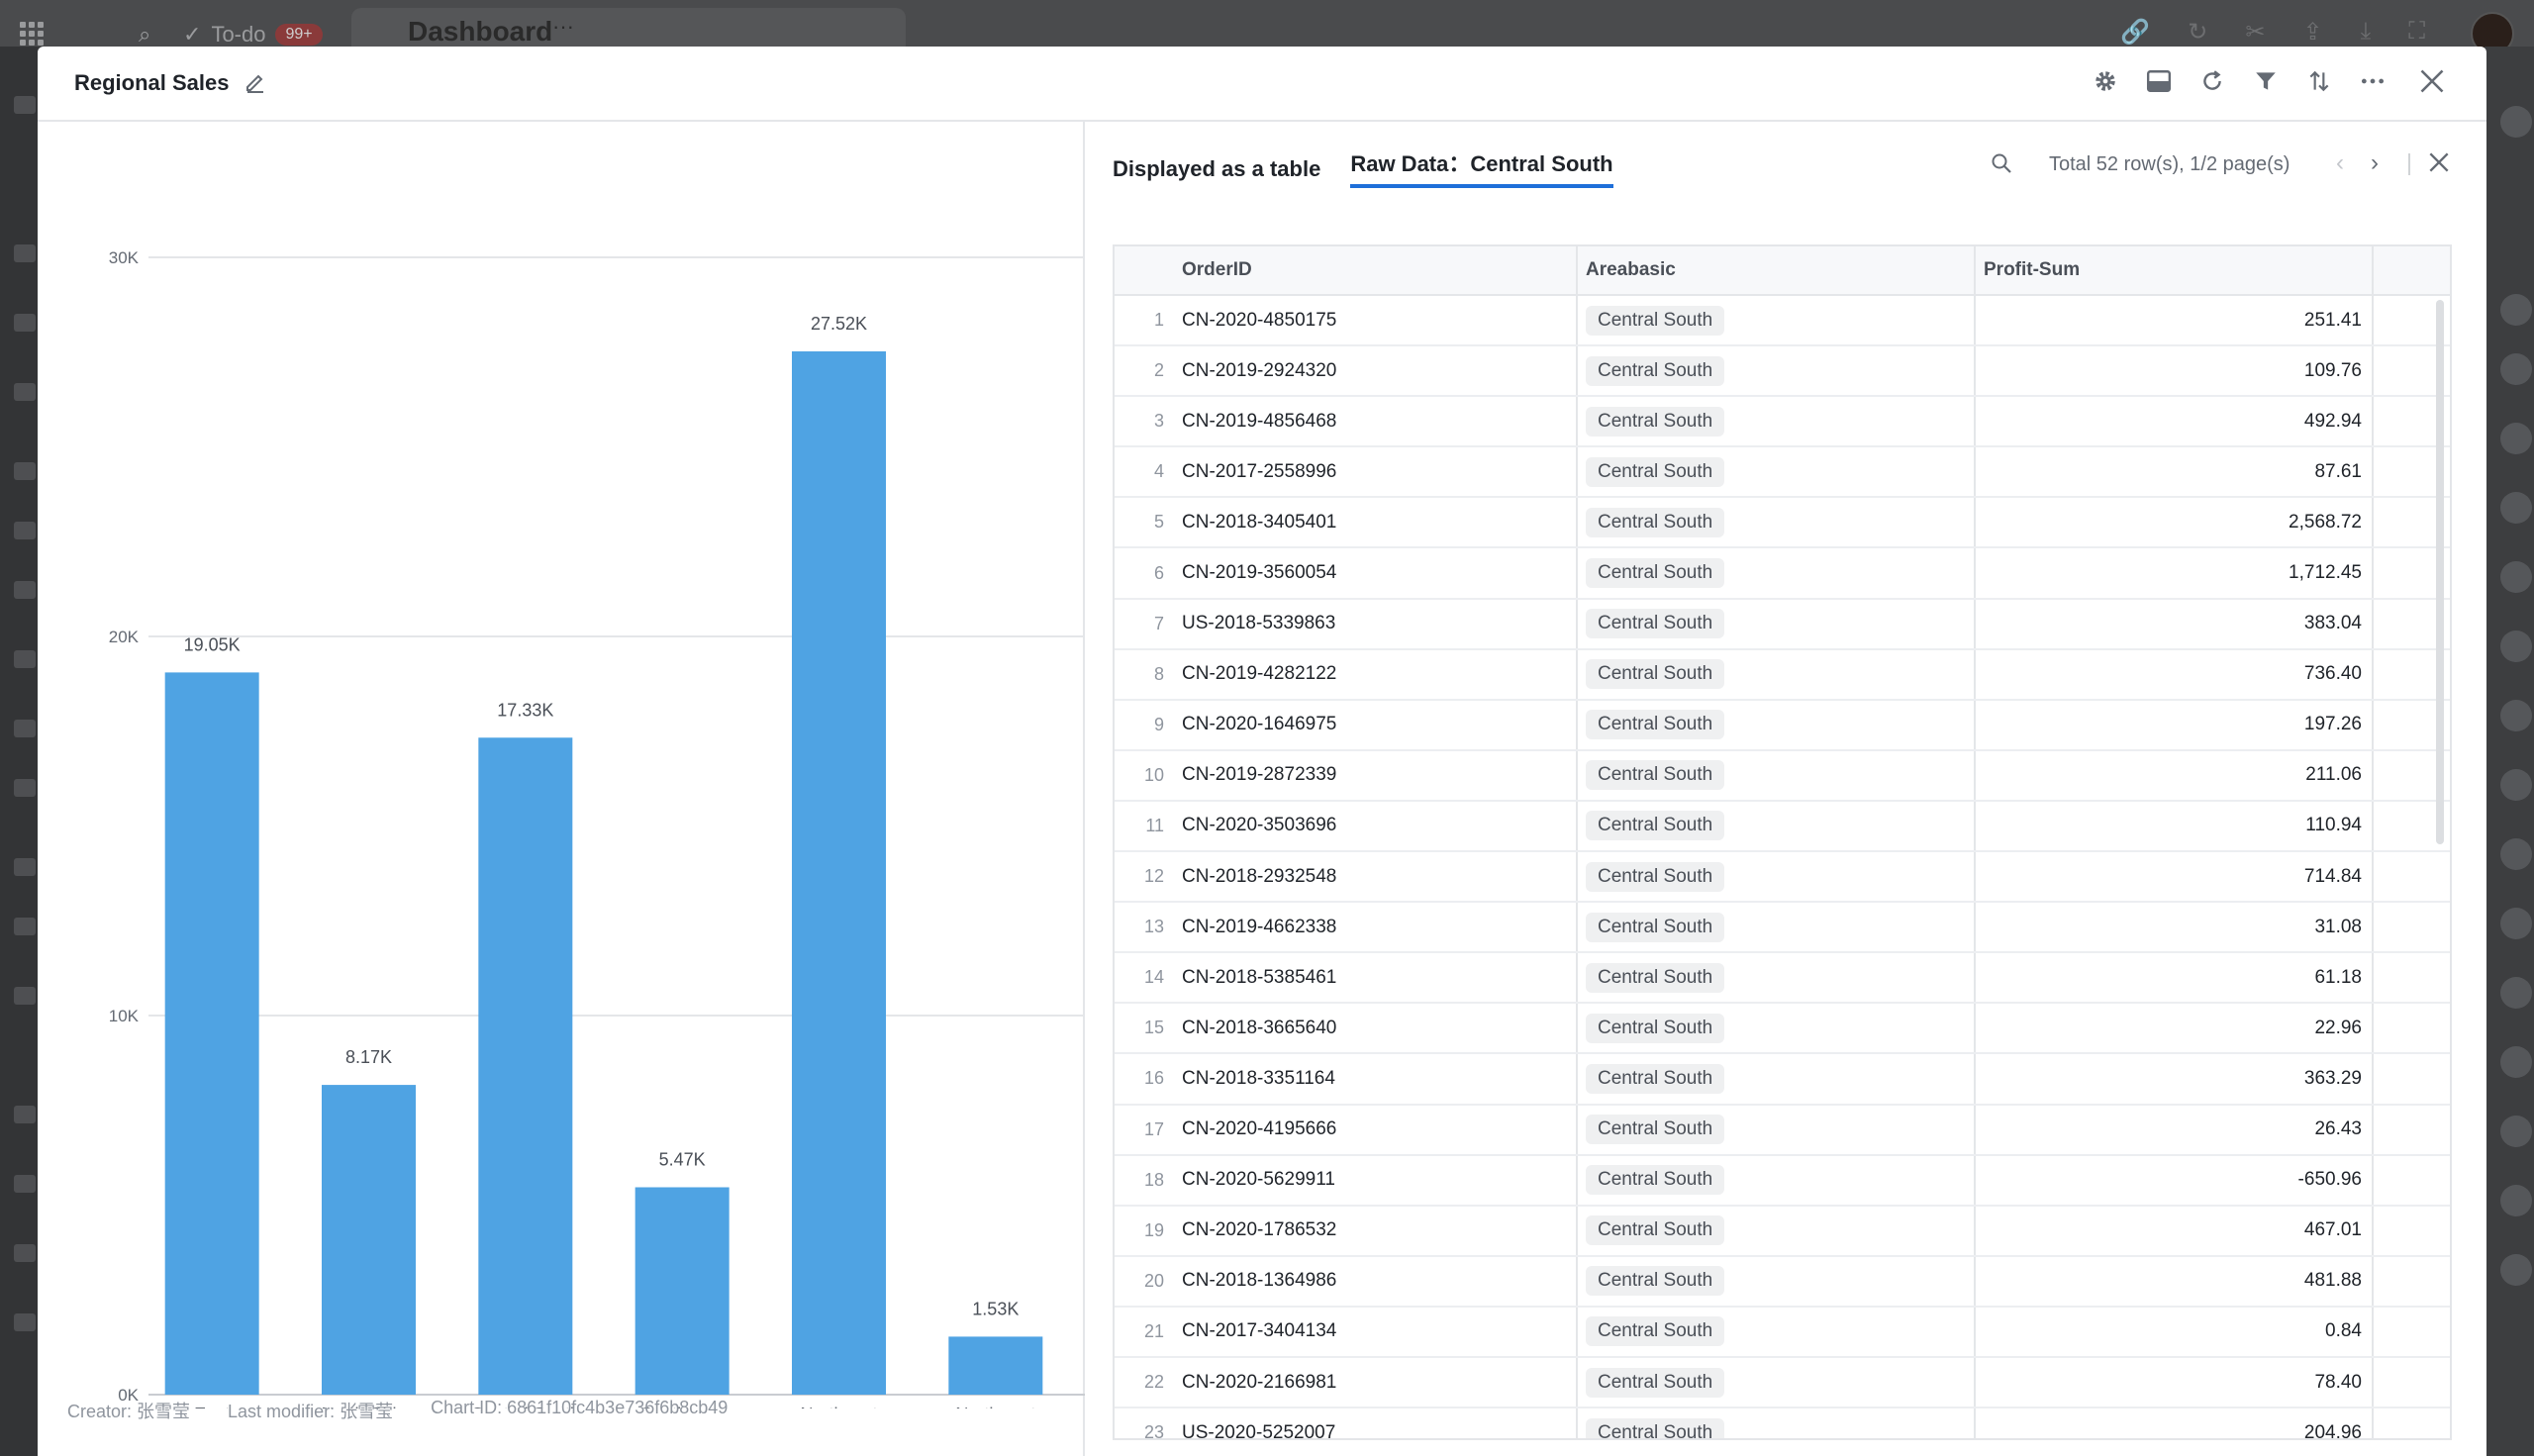  I want to click on layout-button, so click(2159, 81).